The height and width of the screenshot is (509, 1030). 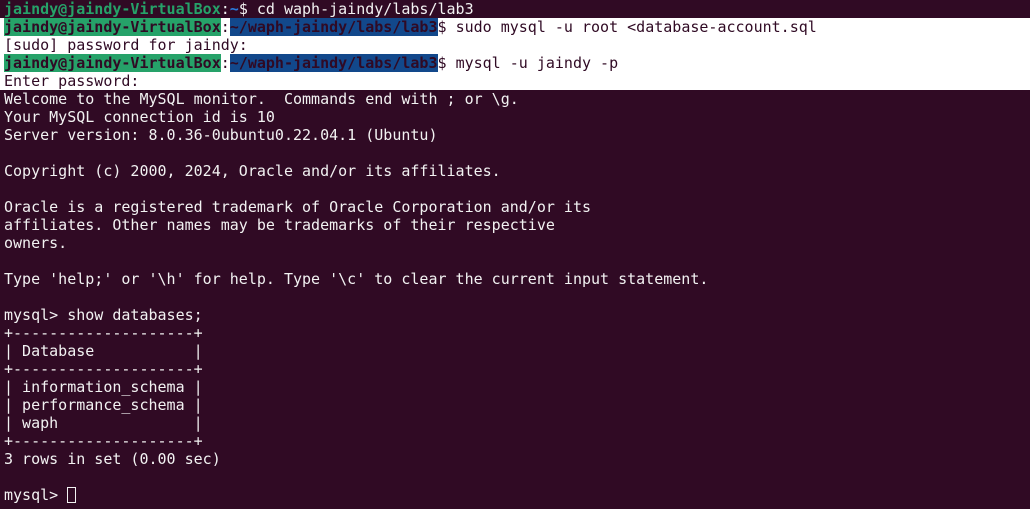 What do you see at coordinates (103, 315) in the screenshot?
I see `output-line: mysql> show databases;` at bounding box center [103, 315].